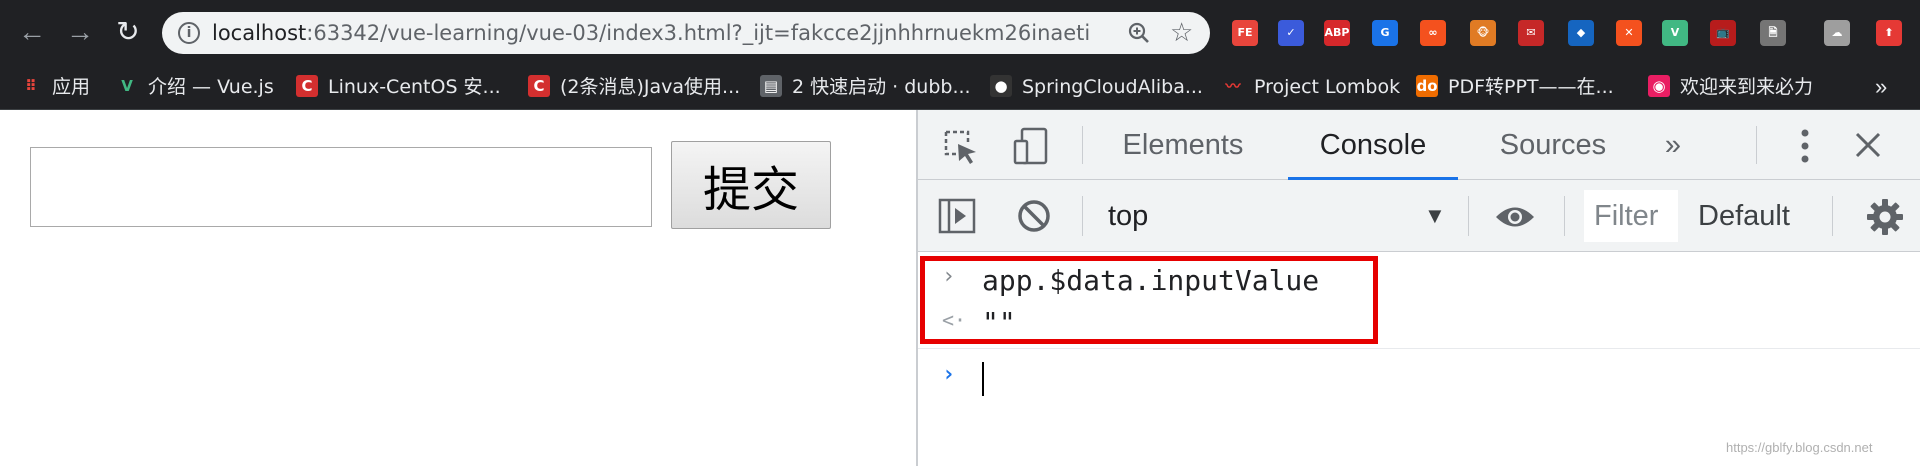 The height and width of the screenshot is (466, 1920). I want to click on text-caret, so click(983, 379).